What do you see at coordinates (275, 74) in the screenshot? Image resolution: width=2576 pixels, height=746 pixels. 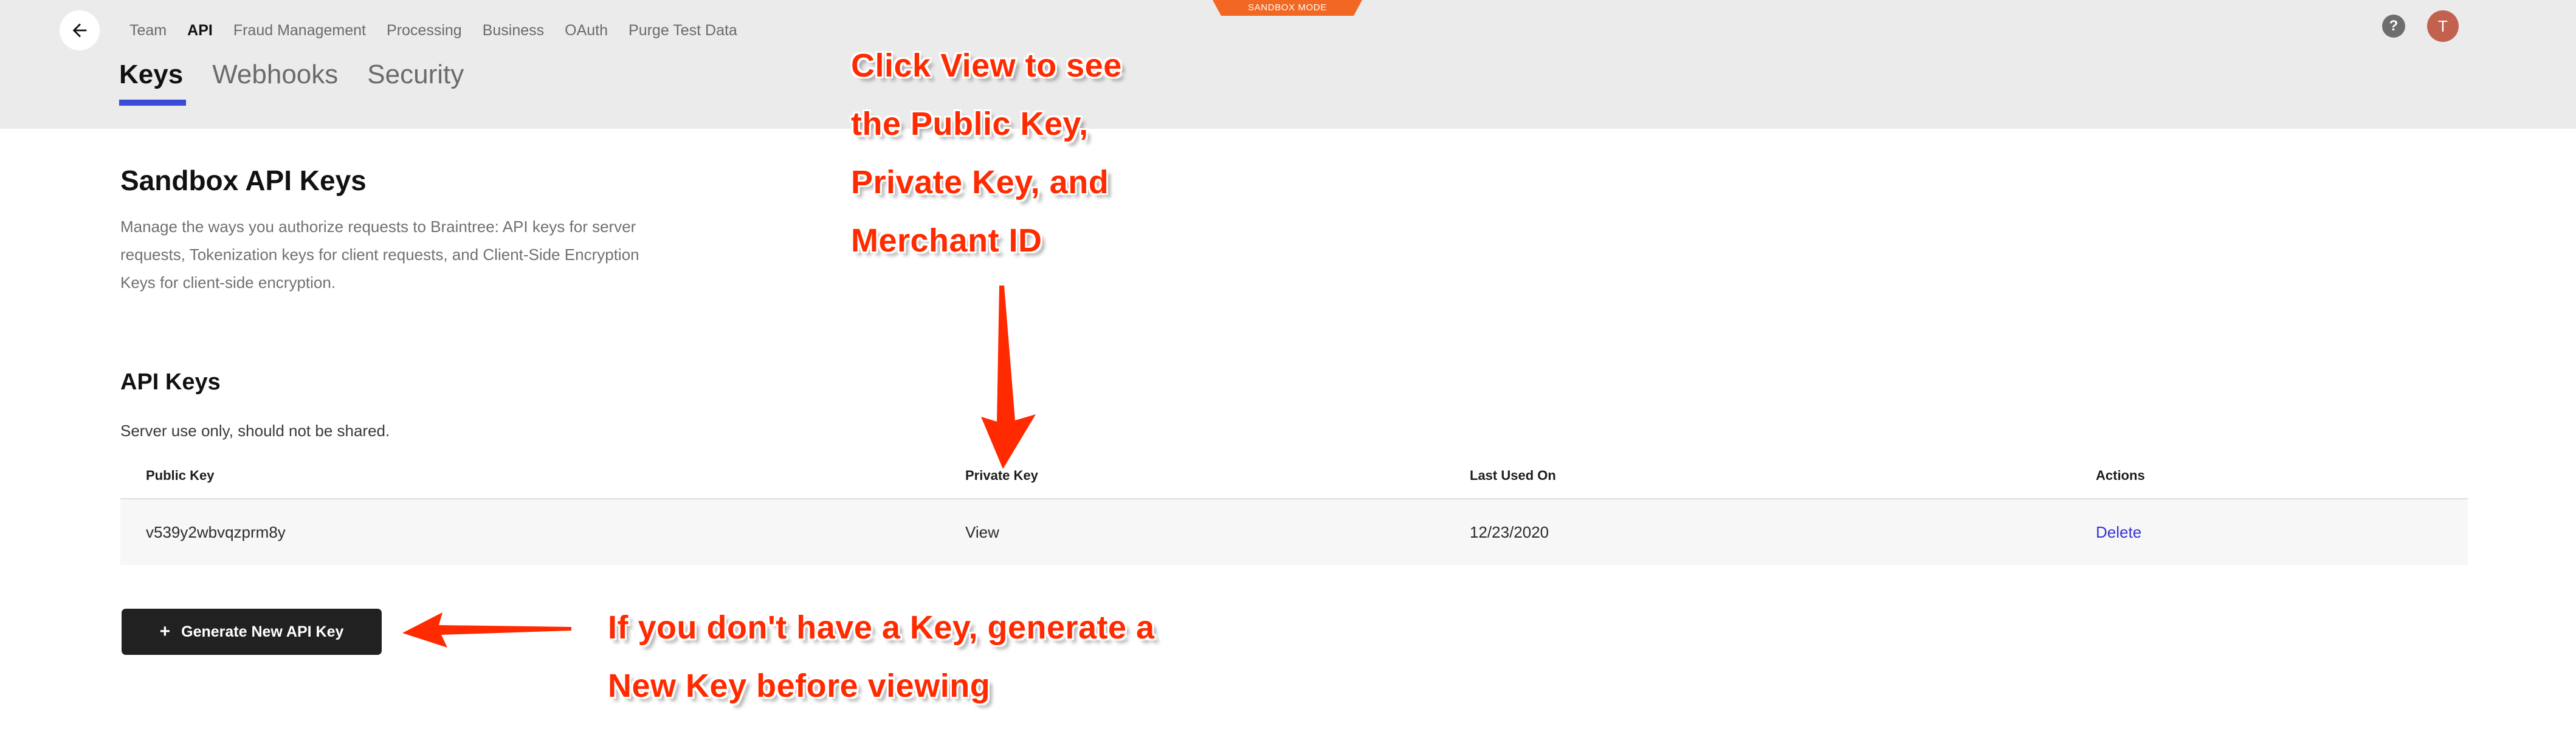 I see `tab-webhooks-label: Webhooks` at bounding box center [275, 74].